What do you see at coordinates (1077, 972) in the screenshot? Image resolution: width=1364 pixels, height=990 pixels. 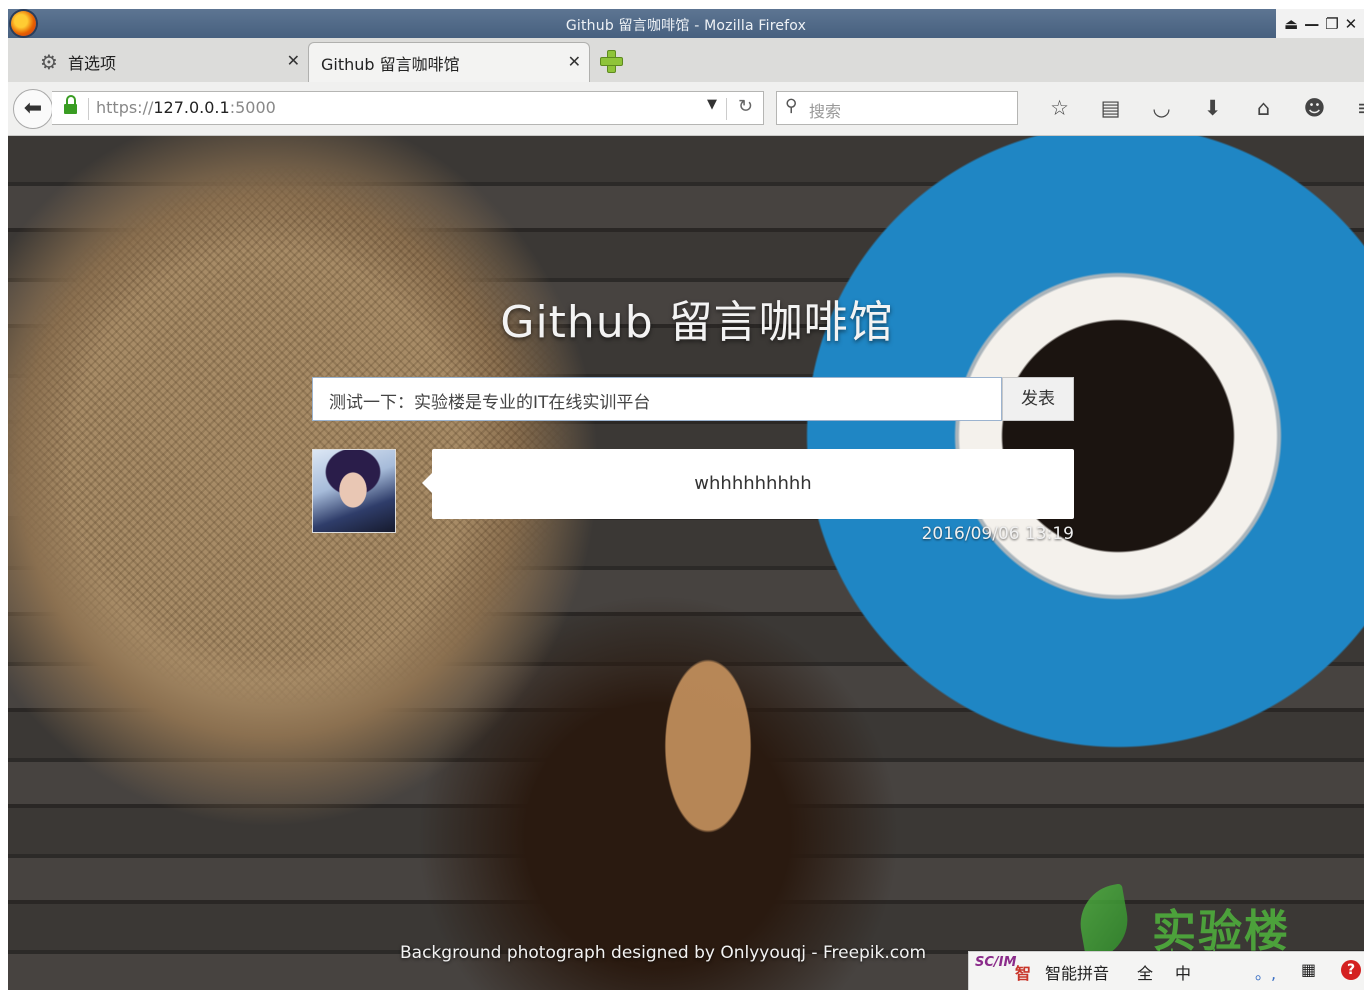 I see `ime-mode: 智能拼音` at bounding box center [1077, 972].